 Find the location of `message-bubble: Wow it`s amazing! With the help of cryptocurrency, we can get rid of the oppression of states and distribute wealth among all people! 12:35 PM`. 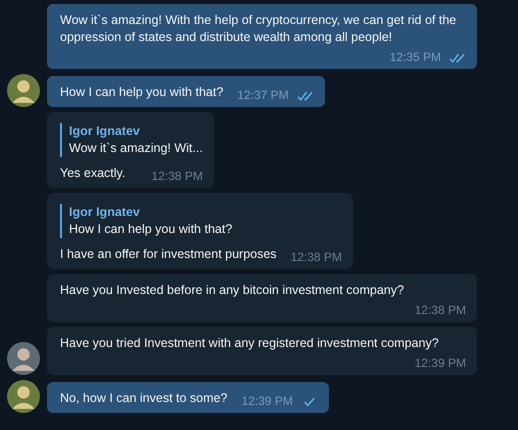

message-bubble: Wow it`s amazing! With the help of cryptocurrency, we can get rid of the oppression of states and distribute wealth among all people! 12:35 PM is located at coordinates (262, 36).